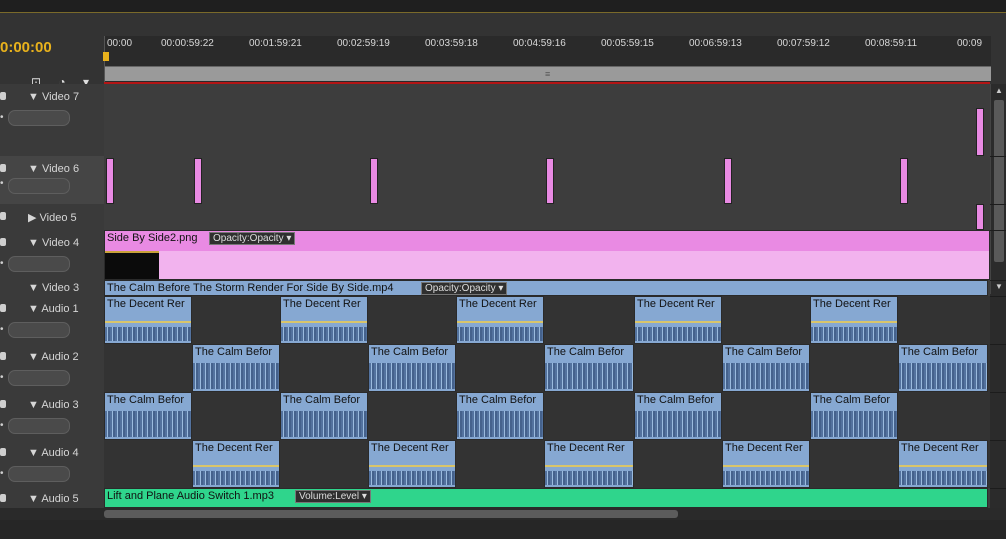 The height and width of the screenshot is (539, 1006). Describe the element at coordinates (53, 357) in the screenshot. I see `track-name: ▼ Audio 2` at that location.